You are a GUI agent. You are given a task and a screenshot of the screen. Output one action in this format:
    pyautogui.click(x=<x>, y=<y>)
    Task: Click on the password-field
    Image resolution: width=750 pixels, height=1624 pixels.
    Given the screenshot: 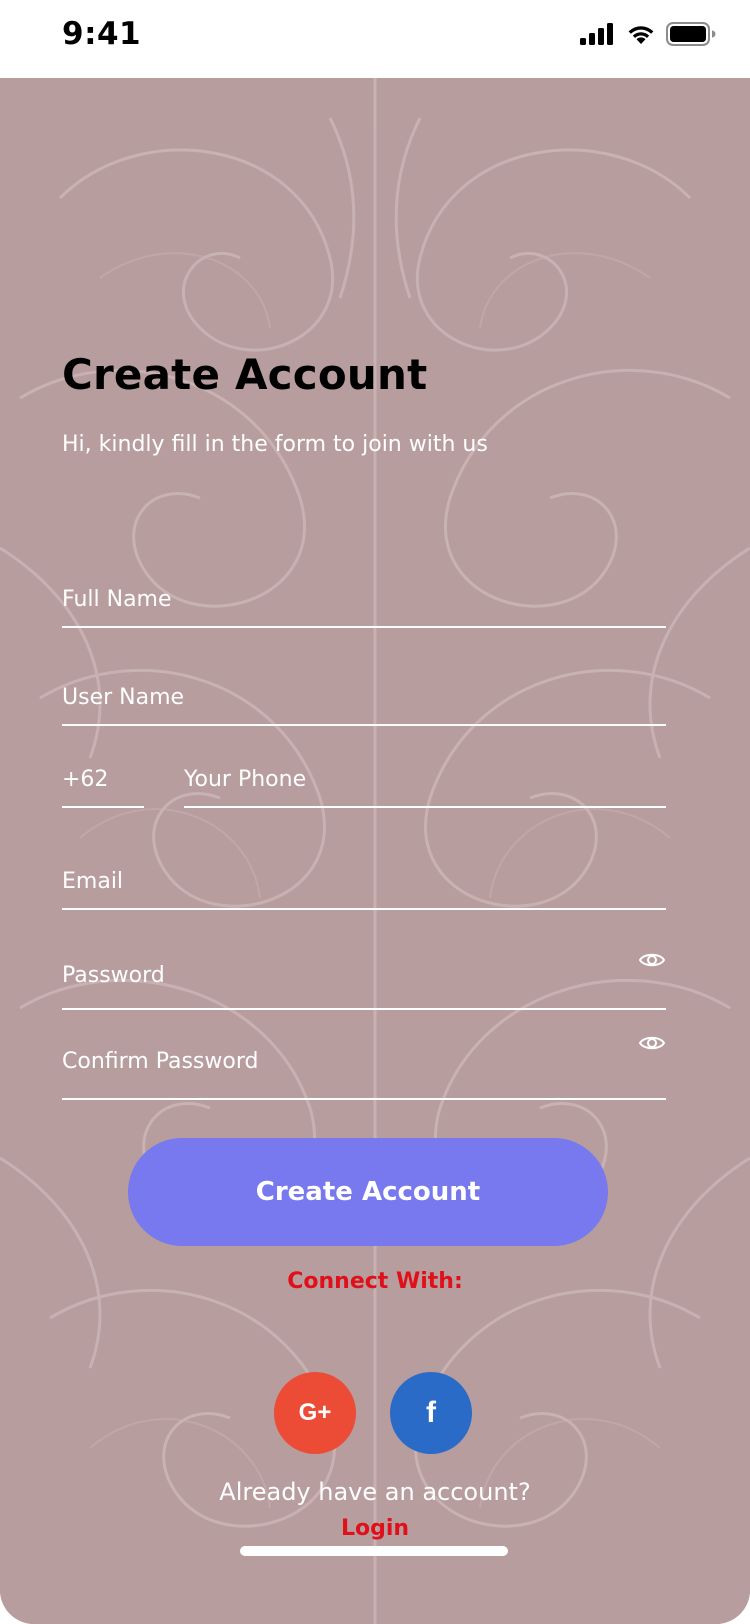 What is the action you would take?
    pyautogui.click(x=364, y=969)
    